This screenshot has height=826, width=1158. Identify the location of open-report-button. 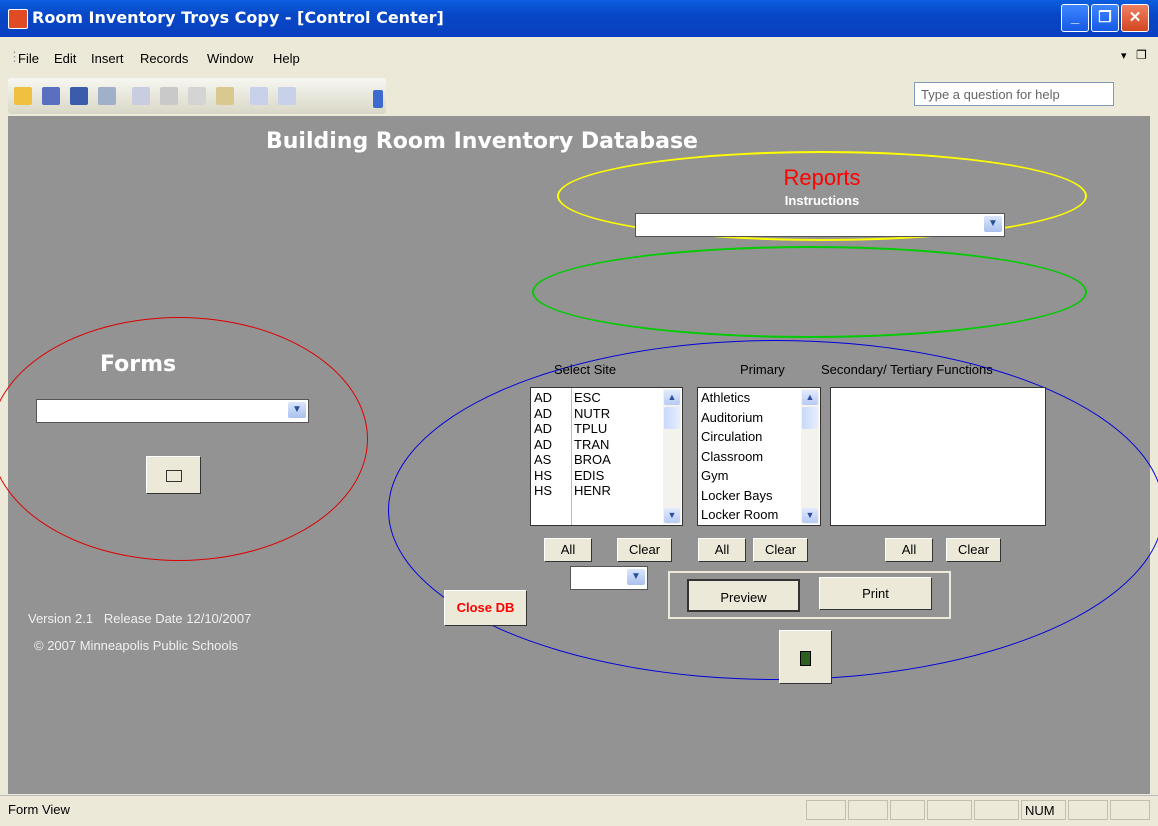
(805, 657).